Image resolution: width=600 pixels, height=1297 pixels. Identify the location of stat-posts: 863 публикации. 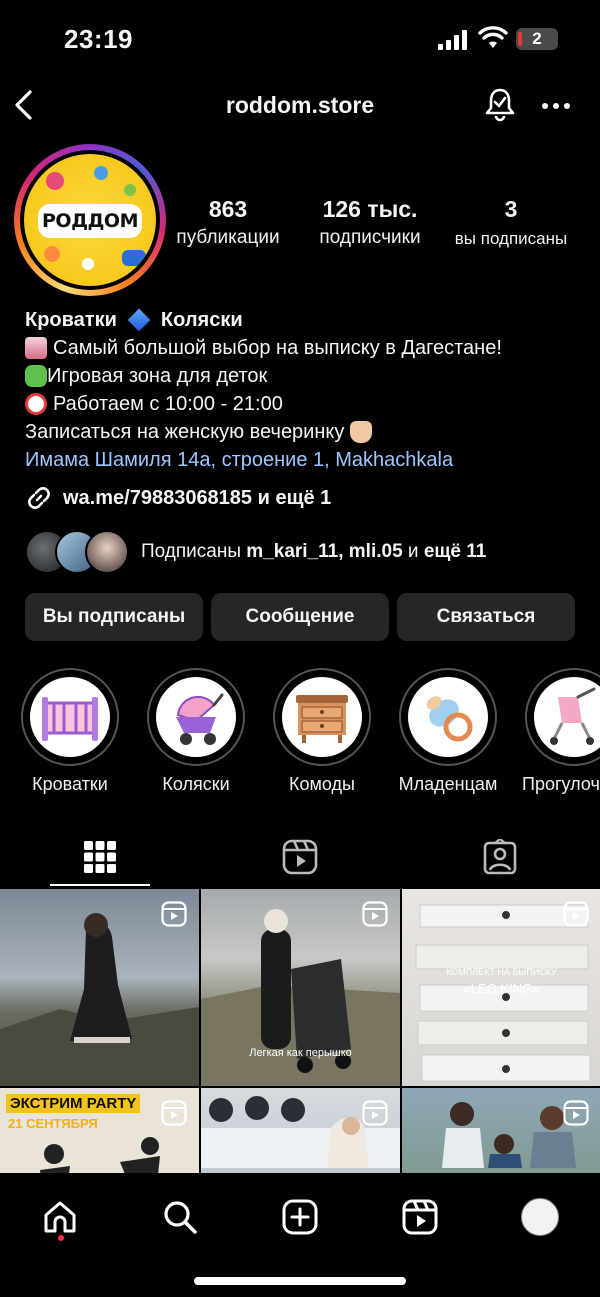
(228, 222).